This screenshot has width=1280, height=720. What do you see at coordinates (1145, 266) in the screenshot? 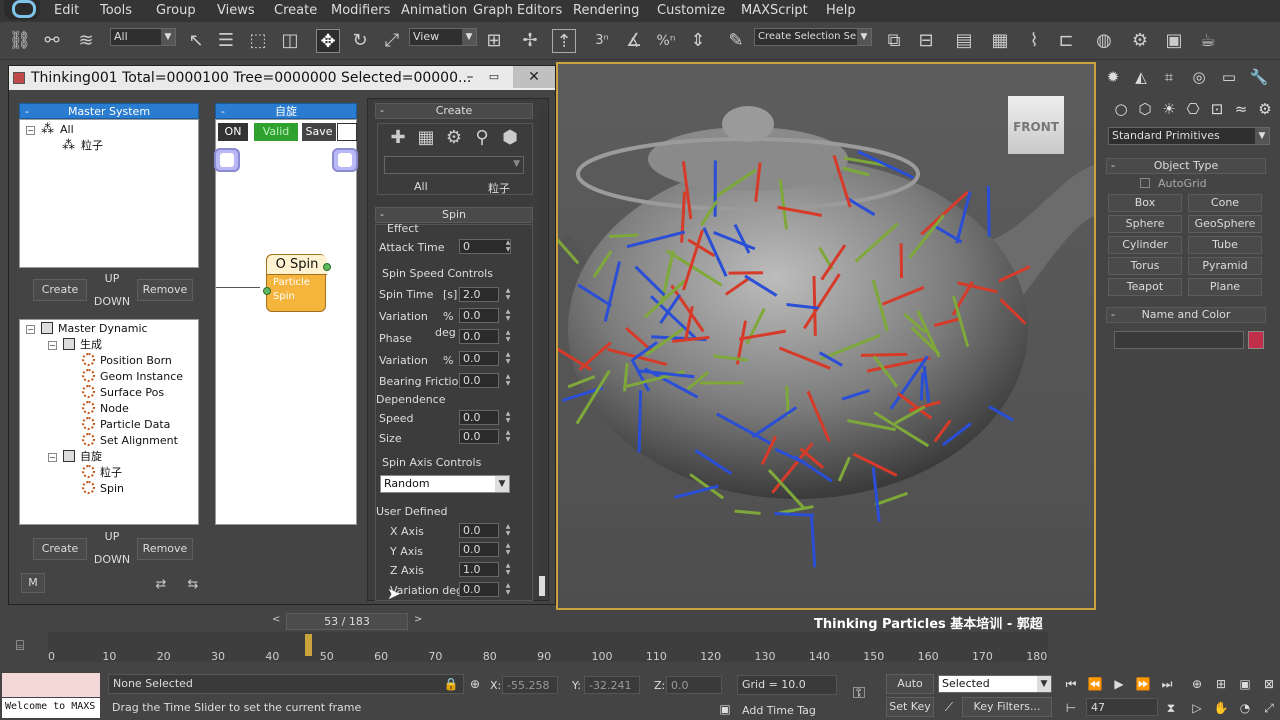
I see `primitive-button-torus: Torus` at bounding box center [1145, 266].